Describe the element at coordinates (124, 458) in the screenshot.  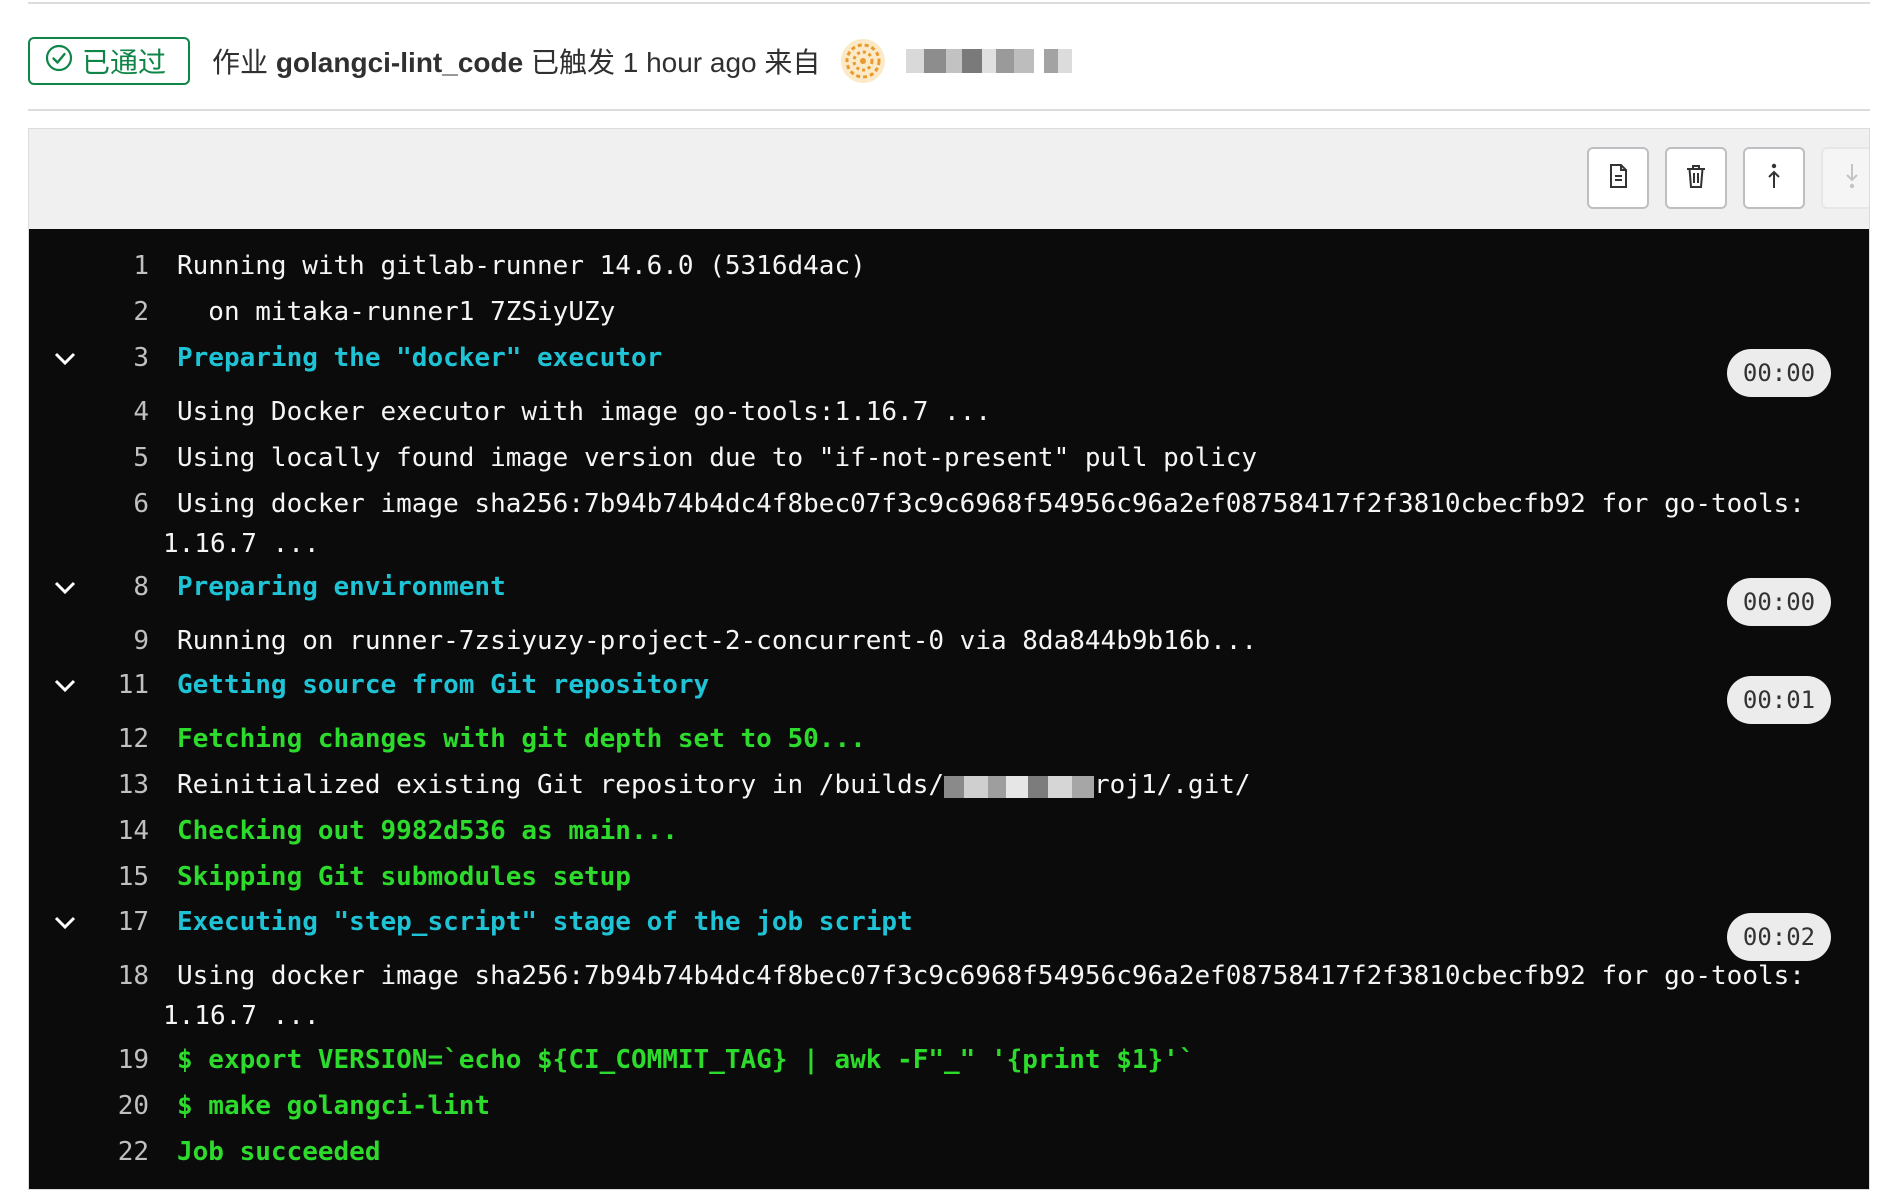
I see `line-number: 5` at that location.